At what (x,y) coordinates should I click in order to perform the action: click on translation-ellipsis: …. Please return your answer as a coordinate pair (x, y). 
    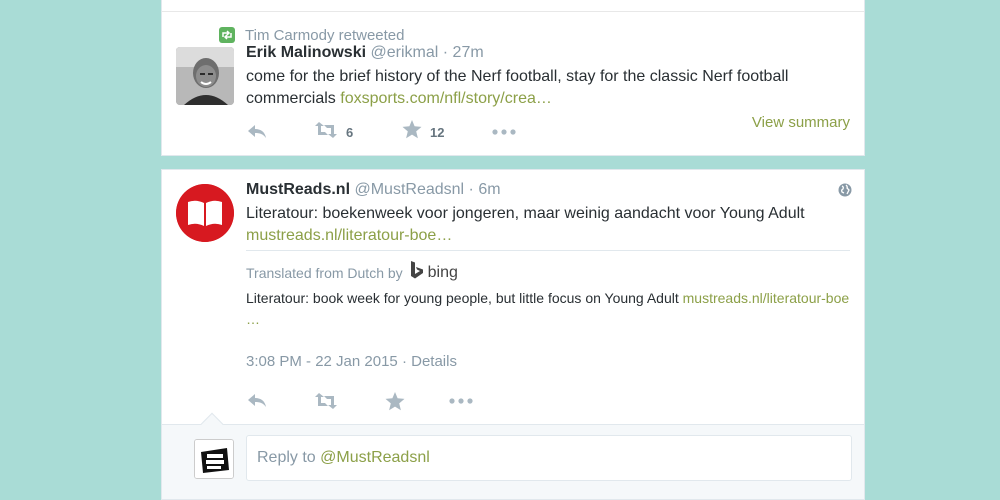
    Looking at the image, I should click on (253, 319).